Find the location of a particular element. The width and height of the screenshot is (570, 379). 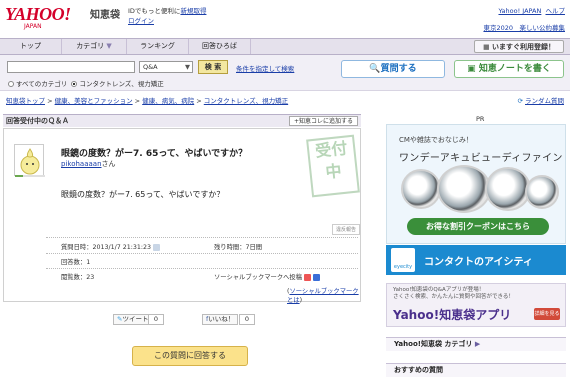

social-help: (ソーシャルブックマークとは) is located at coordinates (323, 296).